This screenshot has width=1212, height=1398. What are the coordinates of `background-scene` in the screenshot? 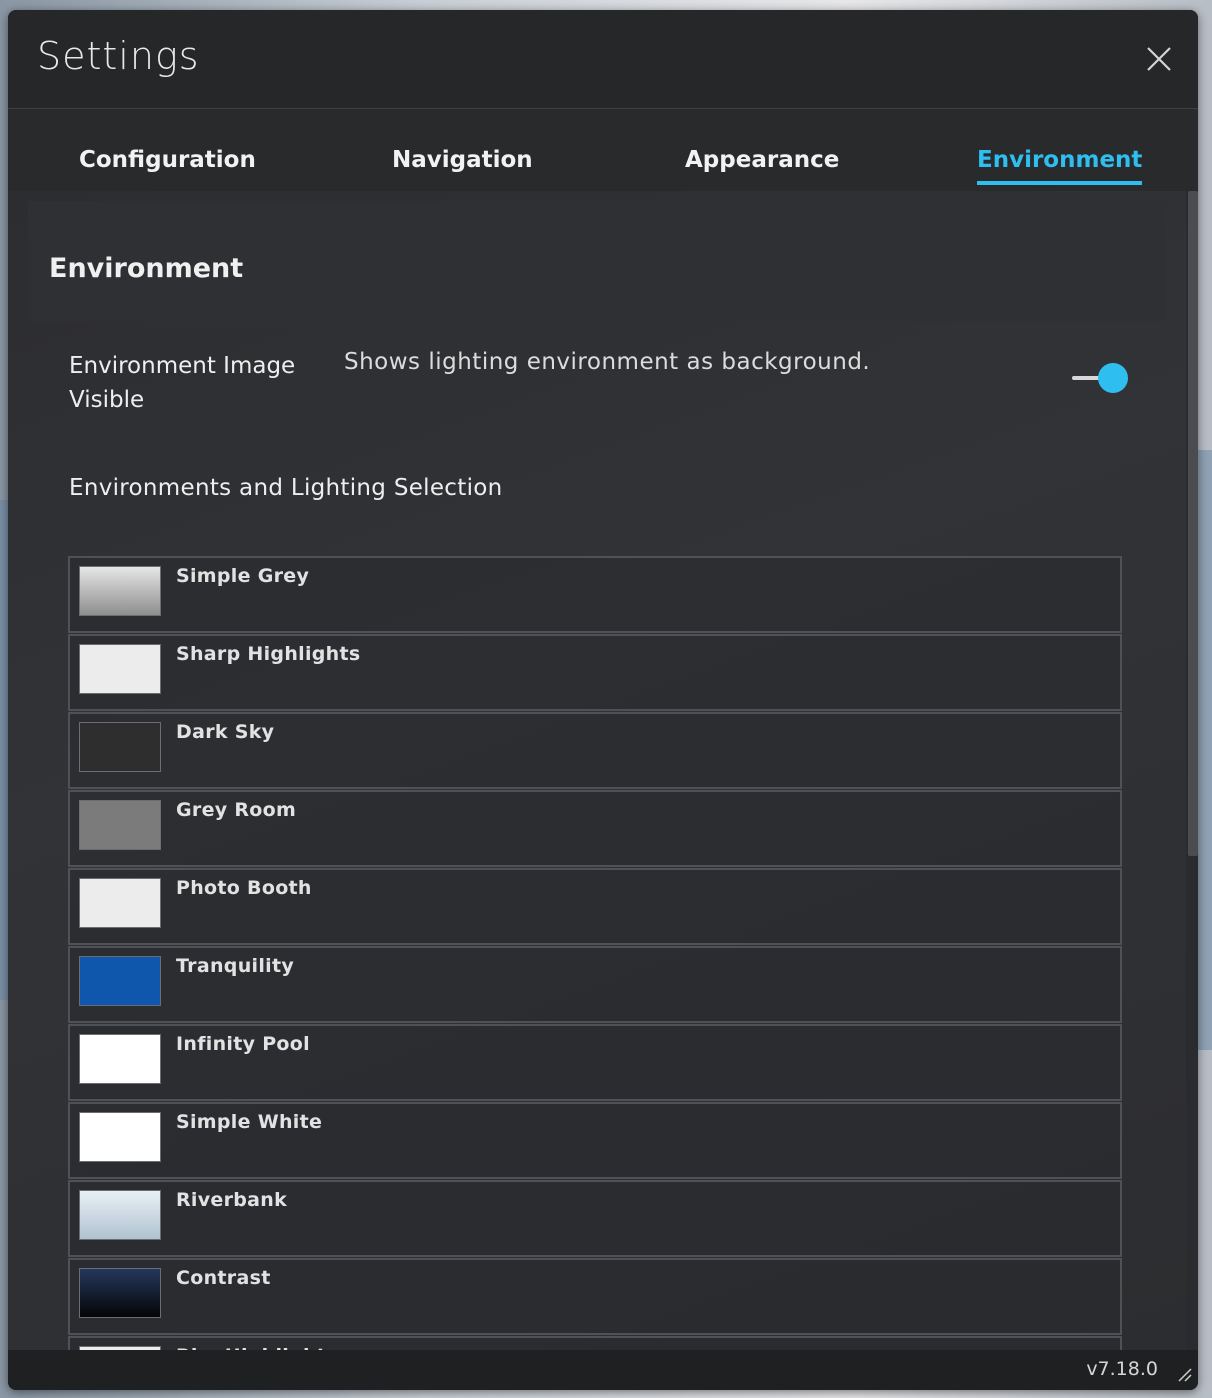 It's located at (4, 750).